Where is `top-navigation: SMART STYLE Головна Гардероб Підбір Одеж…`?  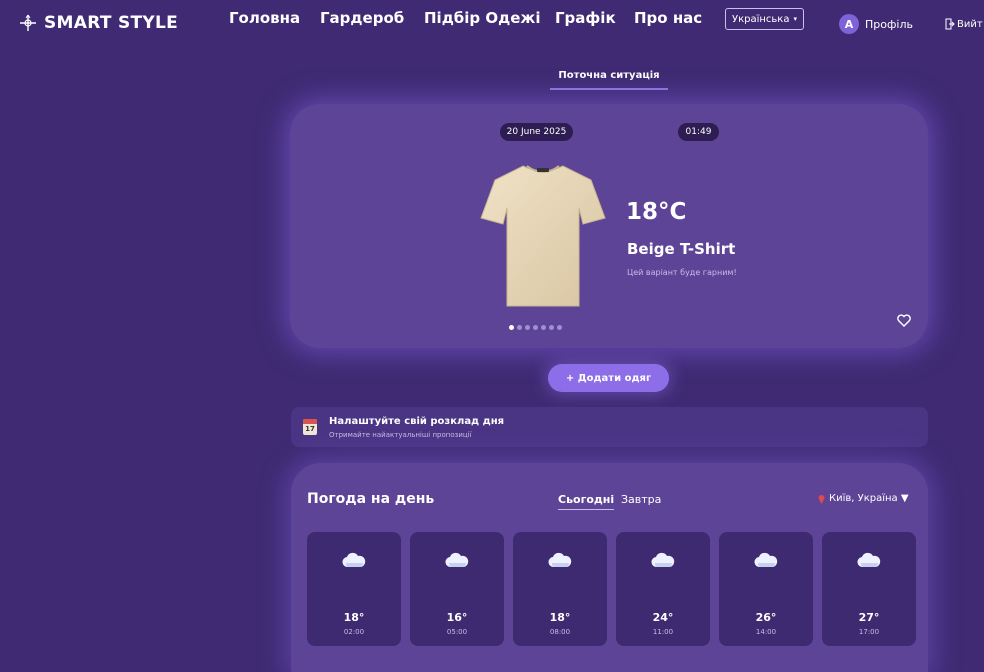
top-navigation: SMART STYLE Головна Гардероб Підбір Одеж… is located at coordinates (492, 25).